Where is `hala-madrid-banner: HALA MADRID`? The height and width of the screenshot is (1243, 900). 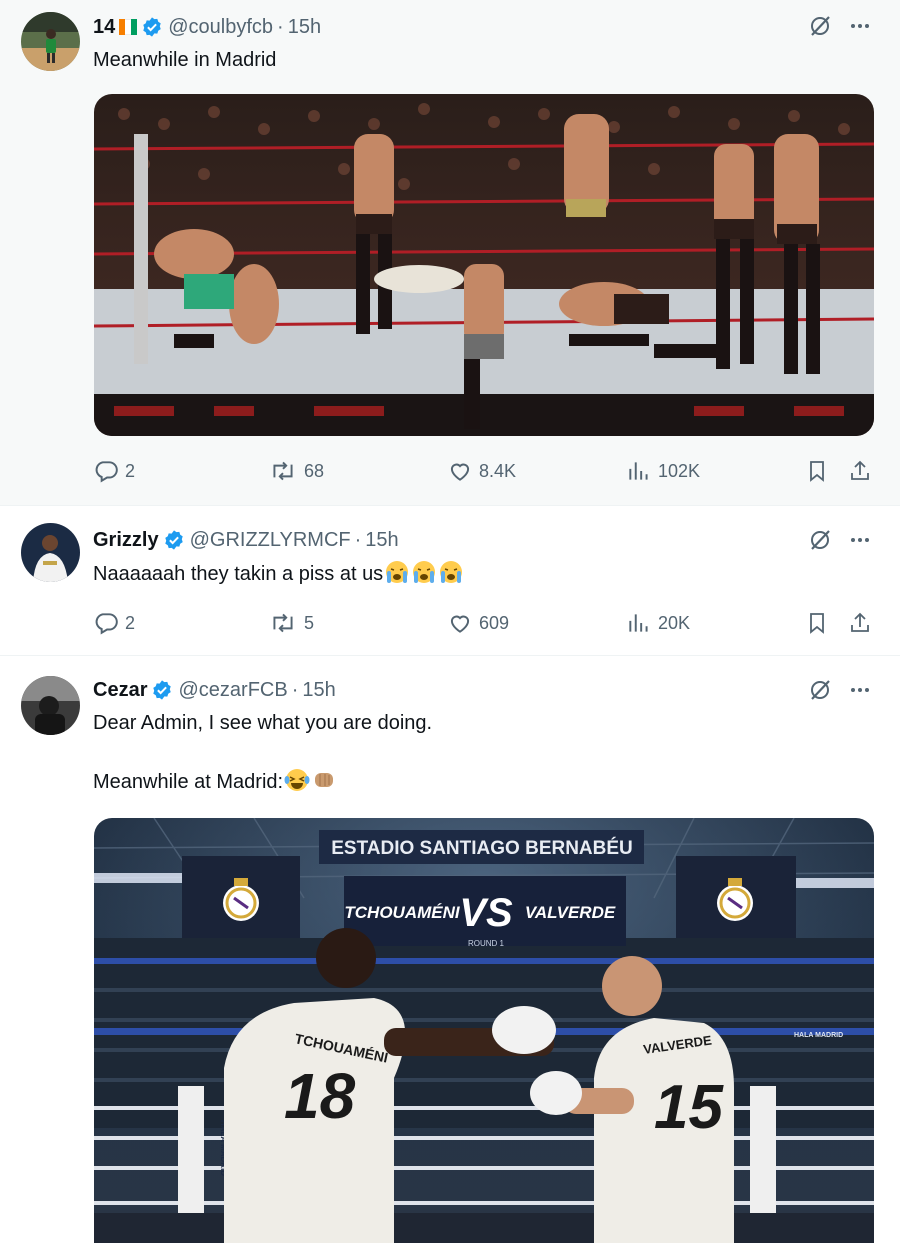
hala-madrid-banner: HALA MADRID is located at coordinates (818, 1035).